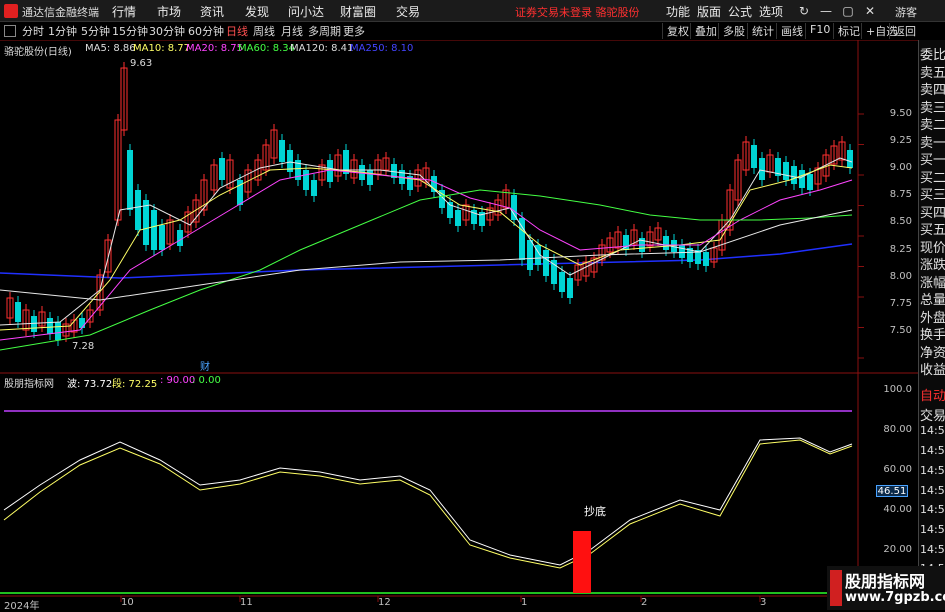 This screenshot has height=612, width=945. Describe the element at coordinates (324, 31) in the screenshot. I see `period-tab-9: 多周期` at that location.